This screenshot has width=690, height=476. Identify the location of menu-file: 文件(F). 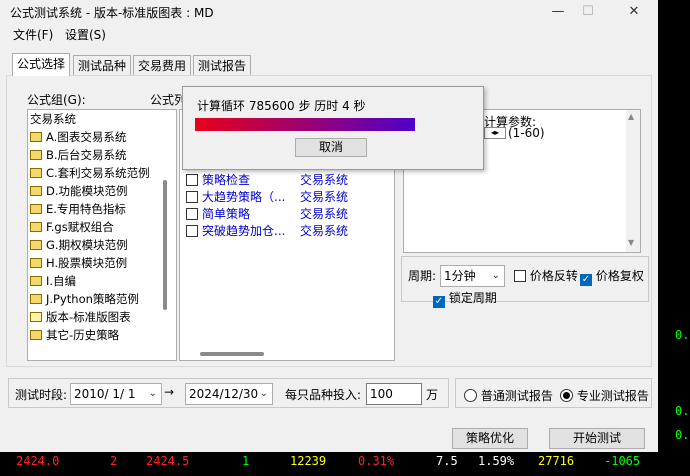
(33, 34).